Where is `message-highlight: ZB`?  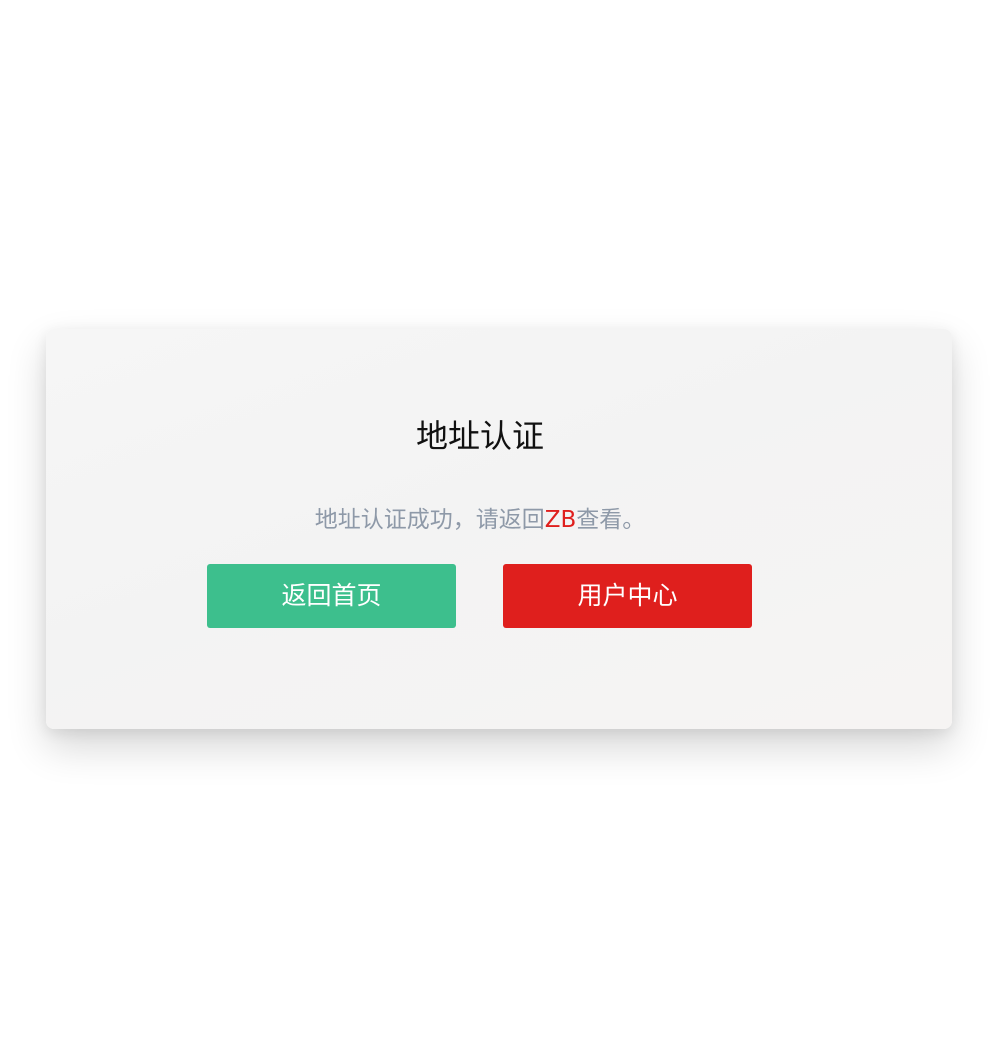
message-highlight: ZB is located at coordinates (560, 520).